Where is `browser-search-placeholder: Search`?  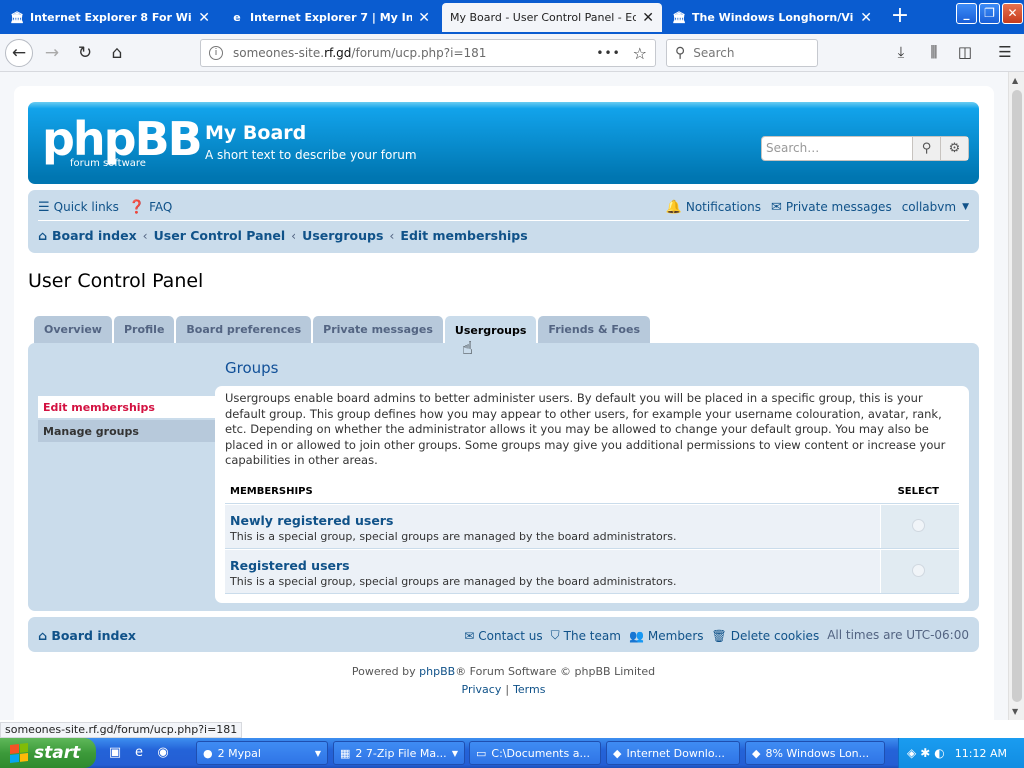 browser-search-placeholder: Search is located at coordinates (714, 53).